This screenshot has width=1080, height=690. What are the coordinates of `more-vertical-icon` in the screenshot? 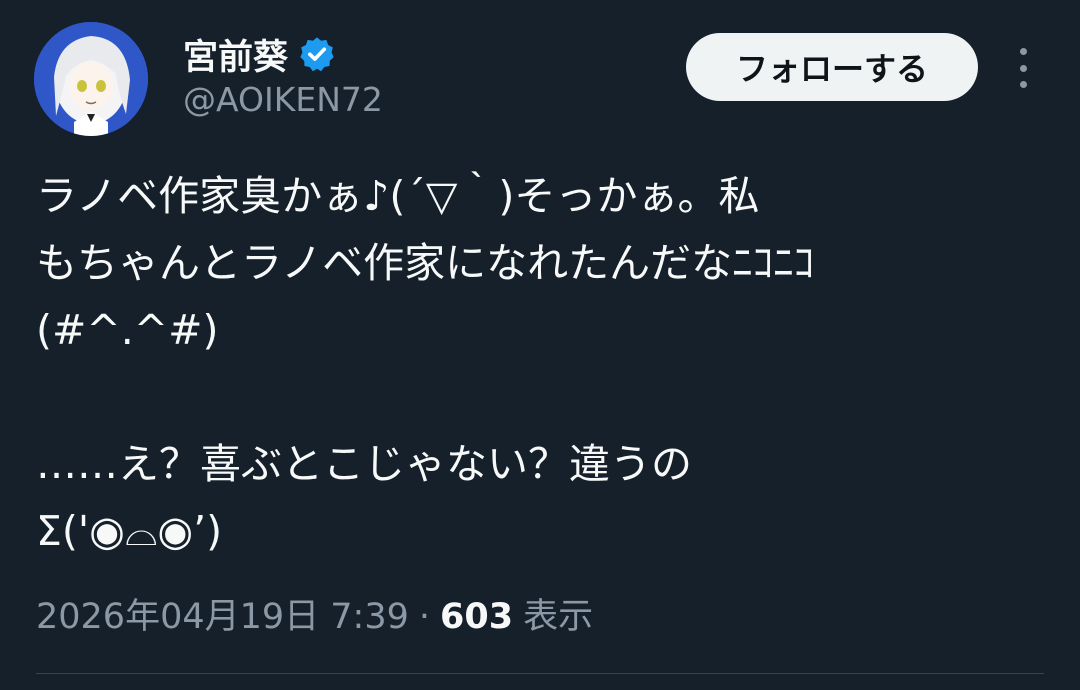 It's located at (1023, 68).